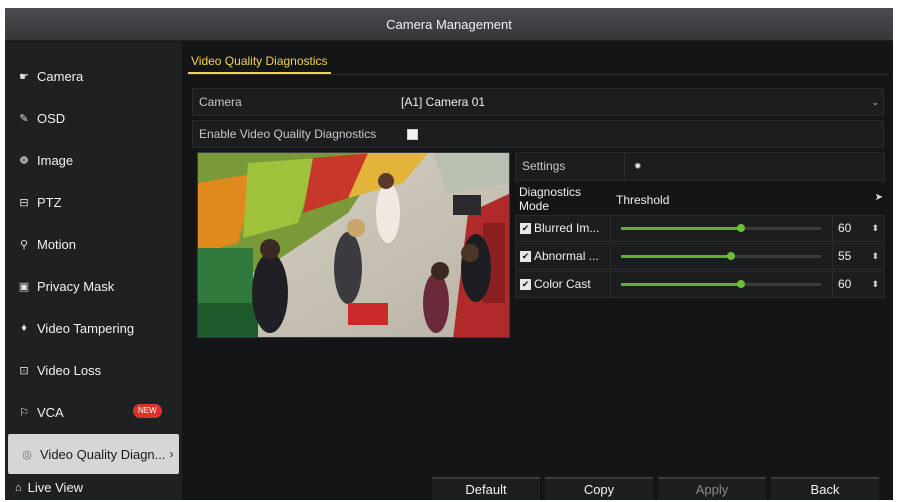  I want to click on diagnostics-mode-header: Diagnostics Mode, so click(550, 199).